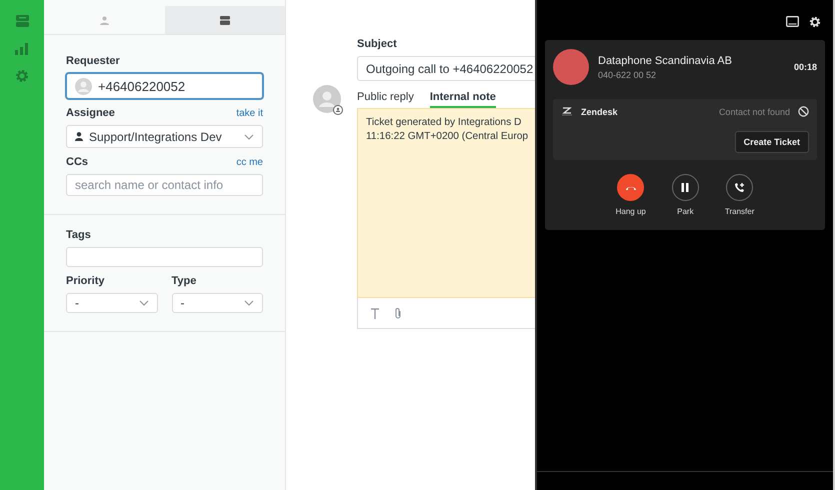  I want to click on field-label: Type, so click(184, 281).